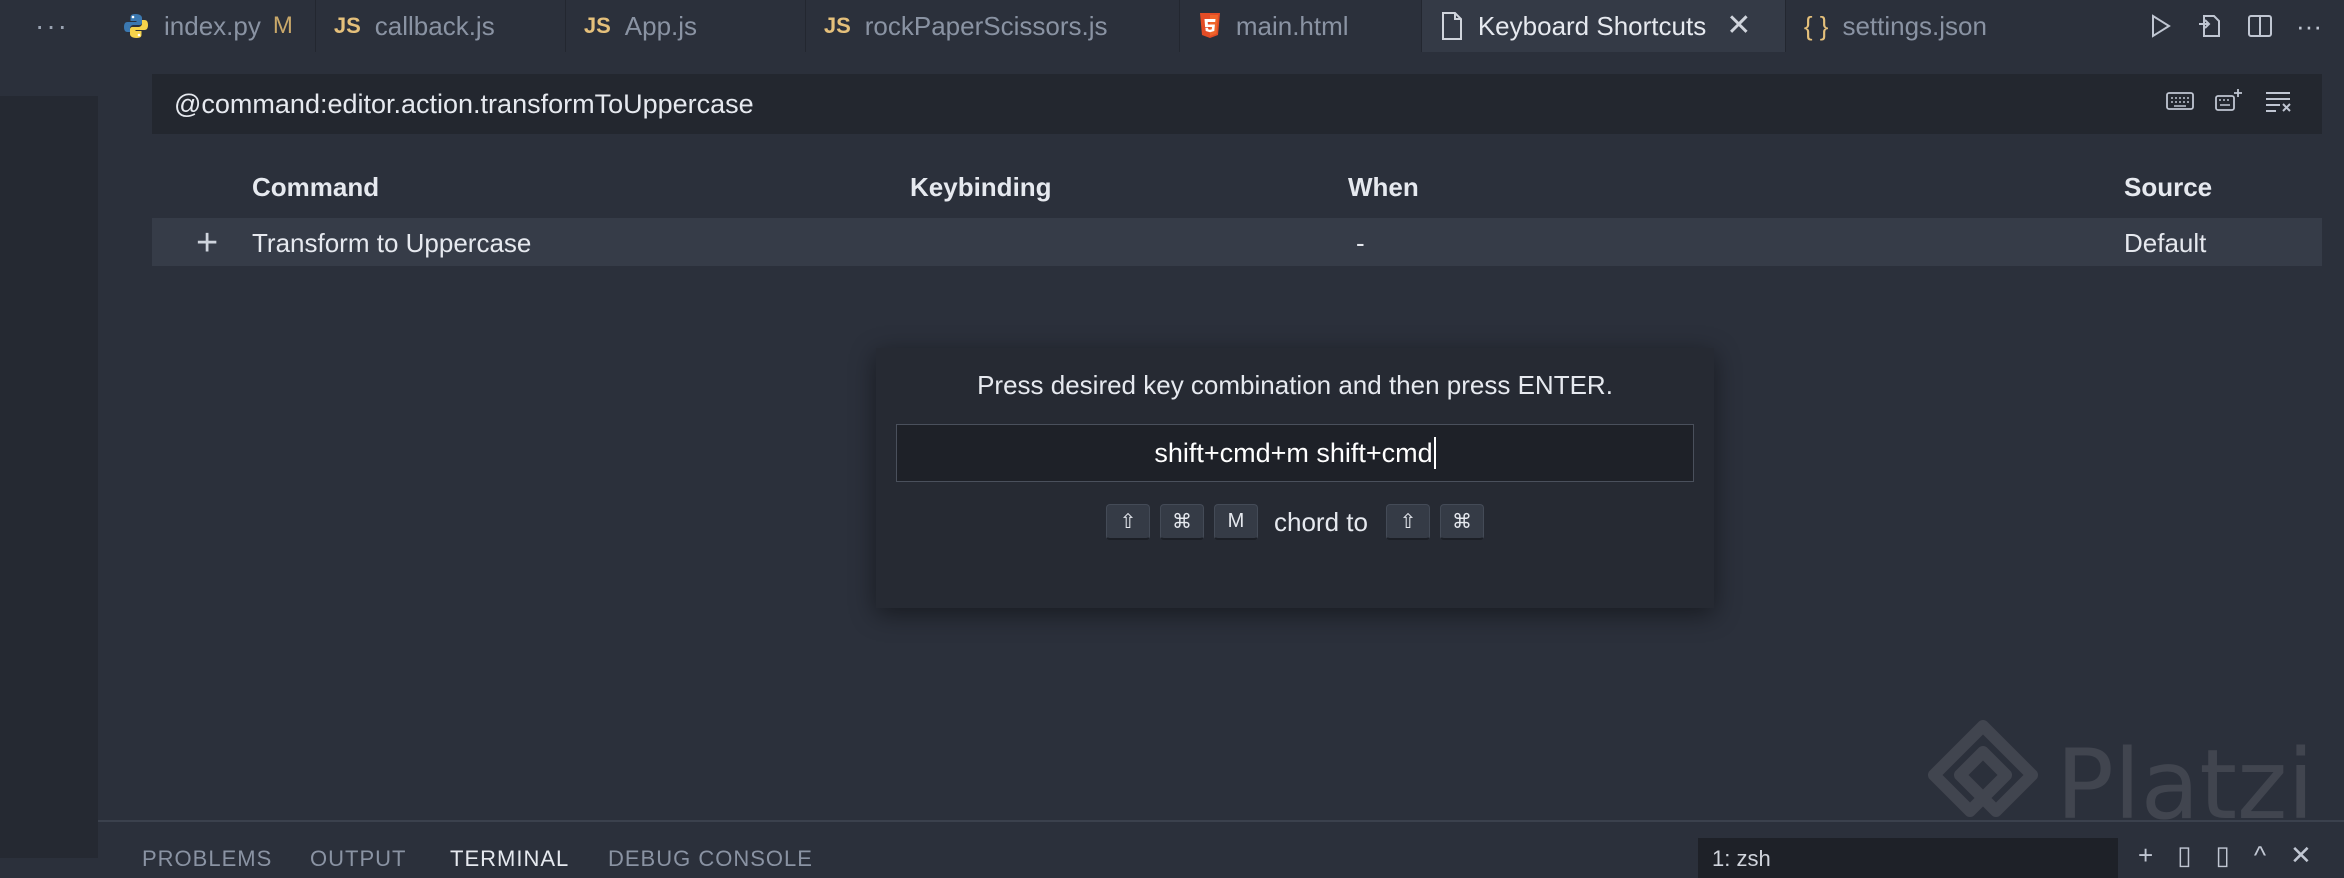  Describe the element at coordinates (2180, 101) in the screenshot. I see `record-keys-icon` at that location.